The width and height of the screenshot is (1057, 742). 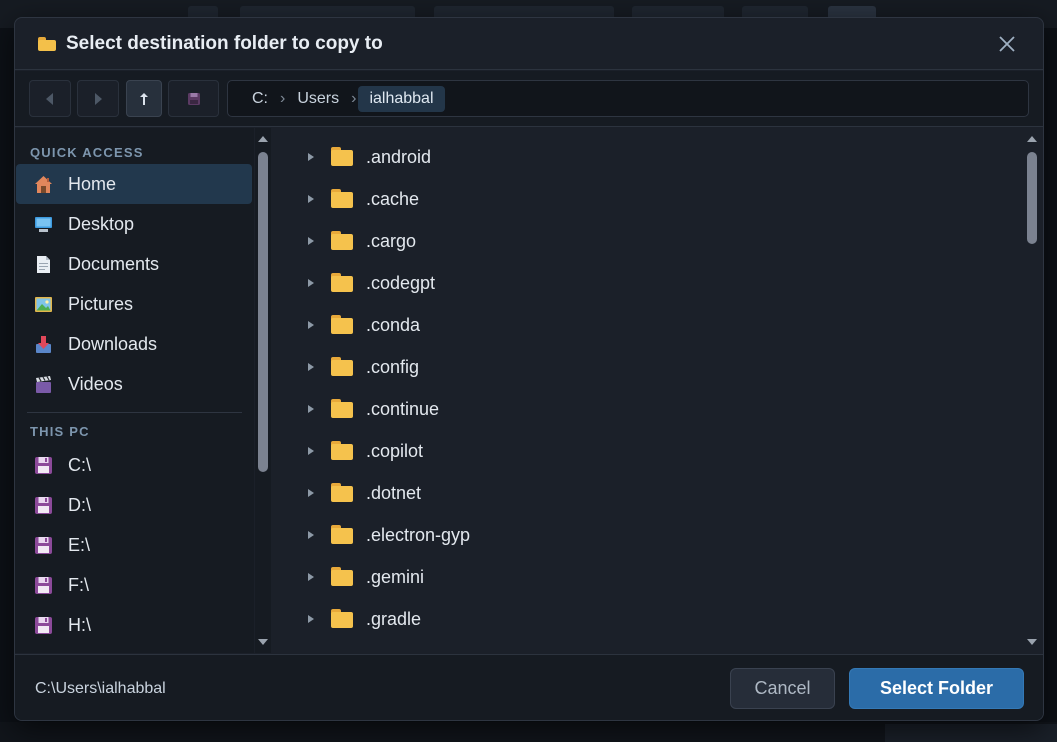 I want to click on navigation-toolbar: C: › Users › ialhabbal, so click(x=529, y=99).